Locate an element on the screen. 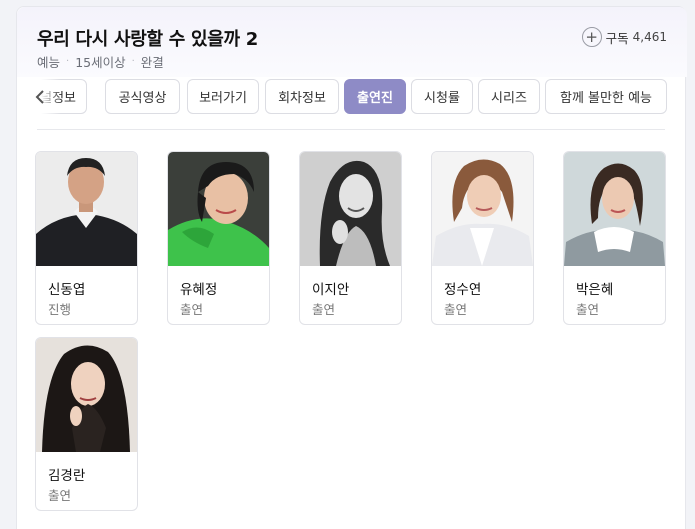 The width and height of the screenshot is (695, 529). cast-card: 유혜정 출연 is located at coordinates (218, 238).